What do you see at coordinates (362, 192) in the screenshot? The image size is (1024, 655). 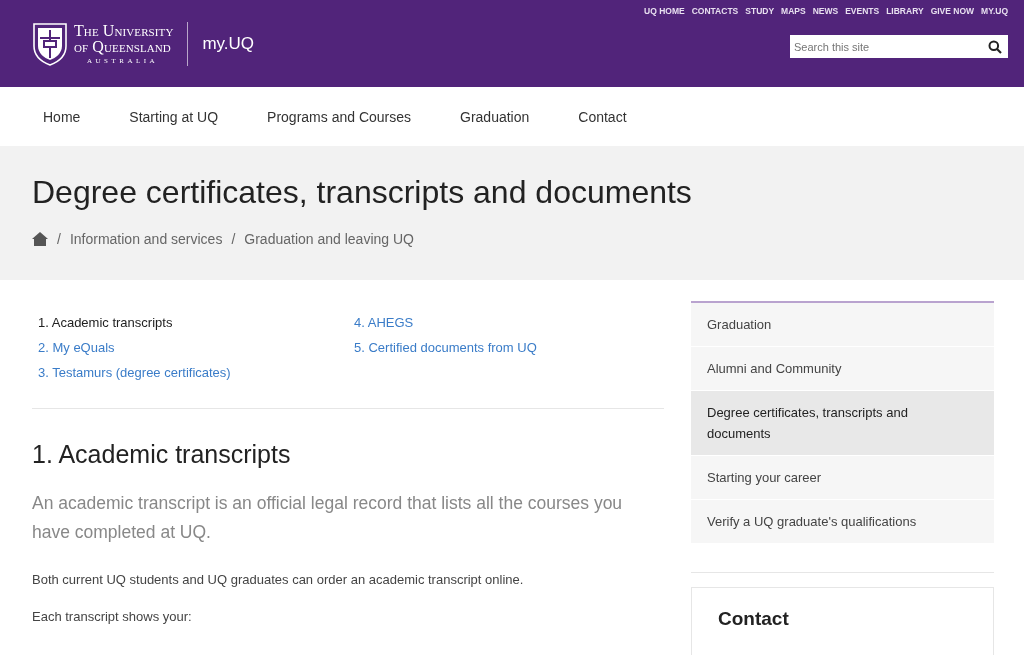 I see `page-title: Degree certificates, transcripts and documents` at bounding box center [362, 192].